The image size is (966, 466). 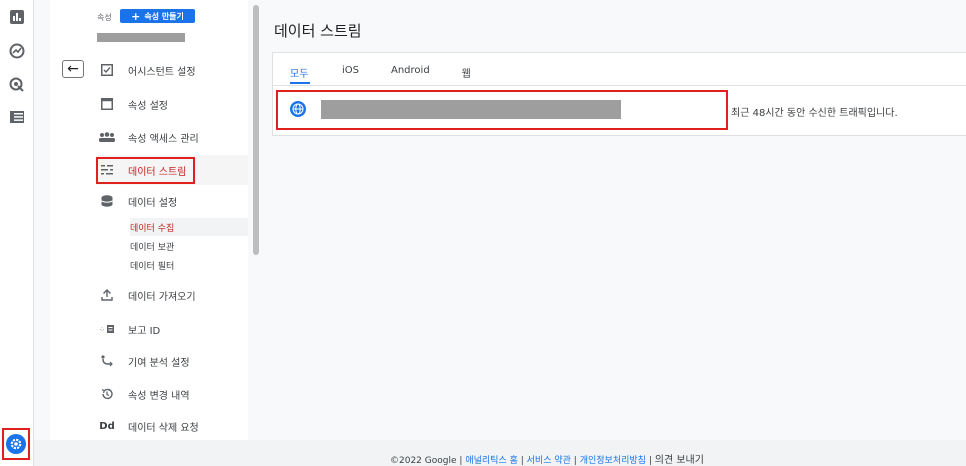 What do you see at coordinates (162, 72) in the screenshot?
I see `nav-label: 어시스턴트 설정` at bounding box center [162, 72].